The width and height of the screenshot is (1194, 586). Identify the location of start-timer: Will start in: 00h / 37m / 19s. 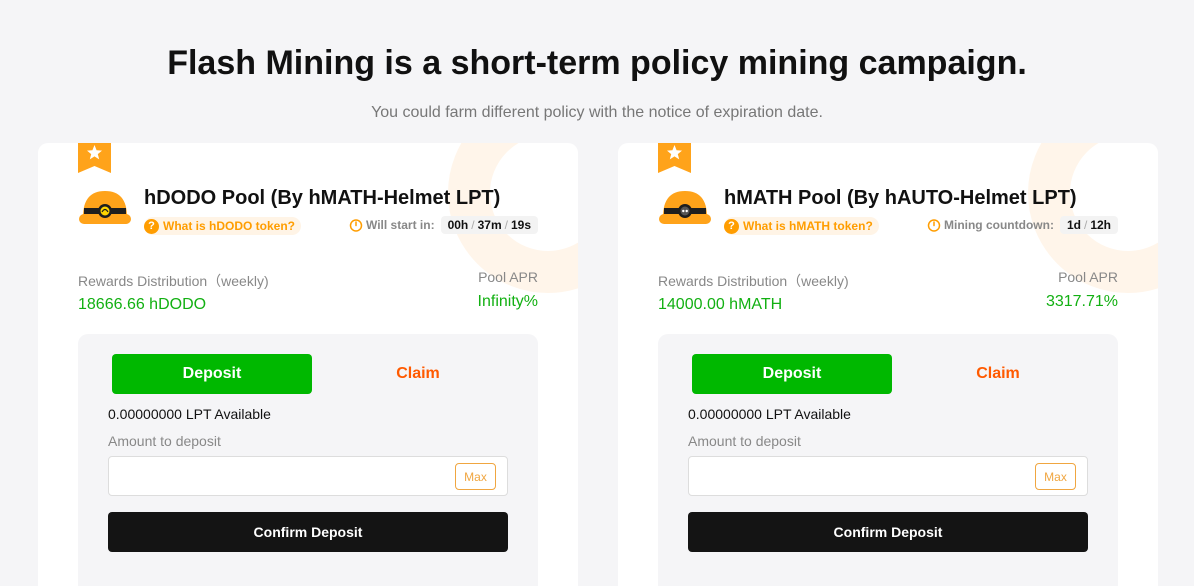
(443, 225).